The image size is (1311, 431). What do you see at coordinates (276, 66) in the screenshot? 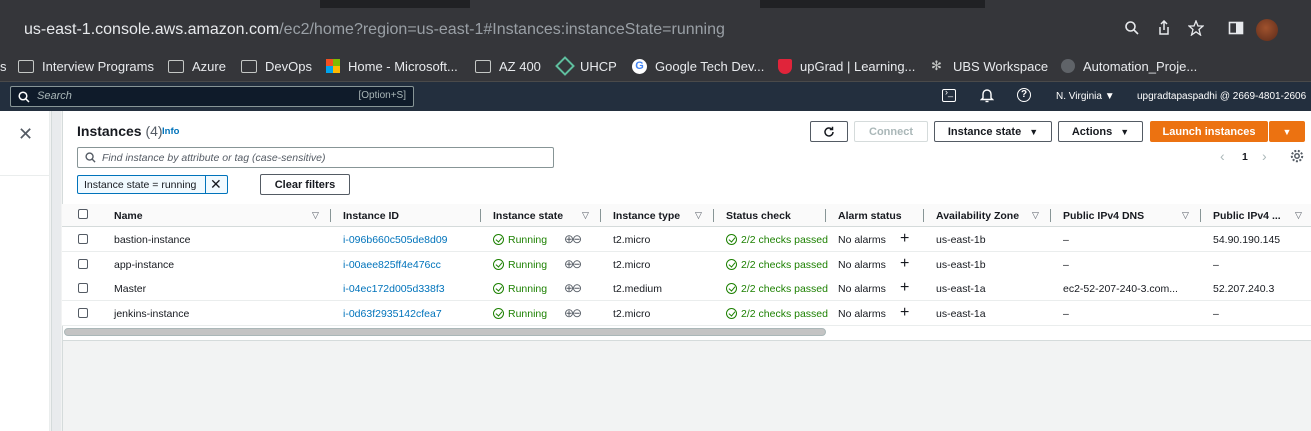
I see `bookmark-devops: DevOps` at bounding box center [276, 66].